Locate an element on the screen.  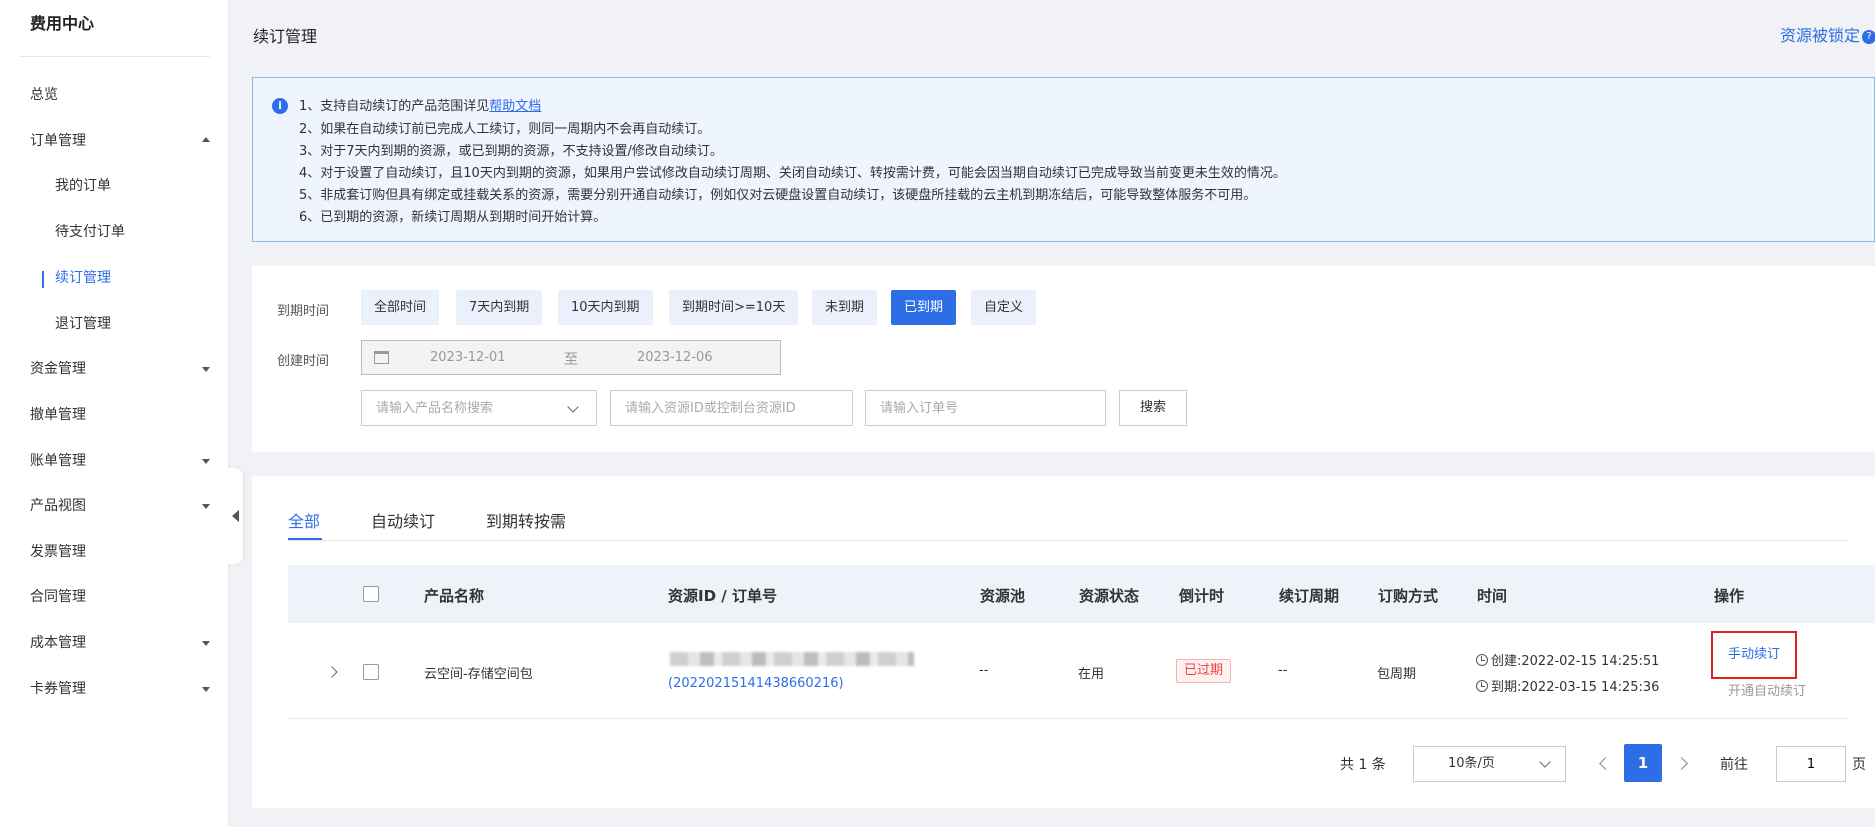
header-actions: 操作 is located at coordinates (1729, 596).